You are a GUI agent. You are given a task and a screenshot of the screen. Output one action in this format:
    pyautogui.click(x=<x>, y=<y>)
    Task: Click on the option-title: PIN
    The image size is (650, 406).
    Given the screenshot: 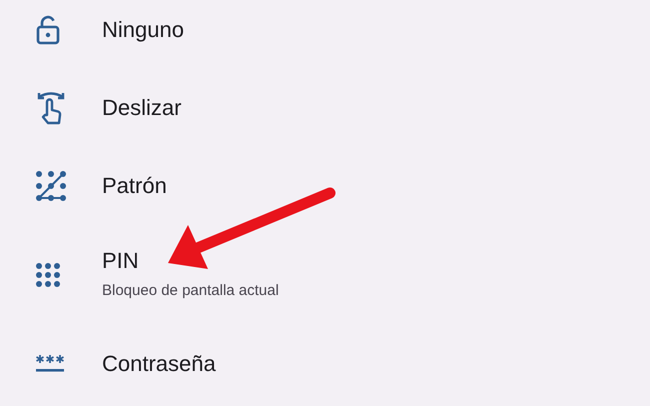 What is the action you would take?
    pyautogui.click(x=190, y=261)
    